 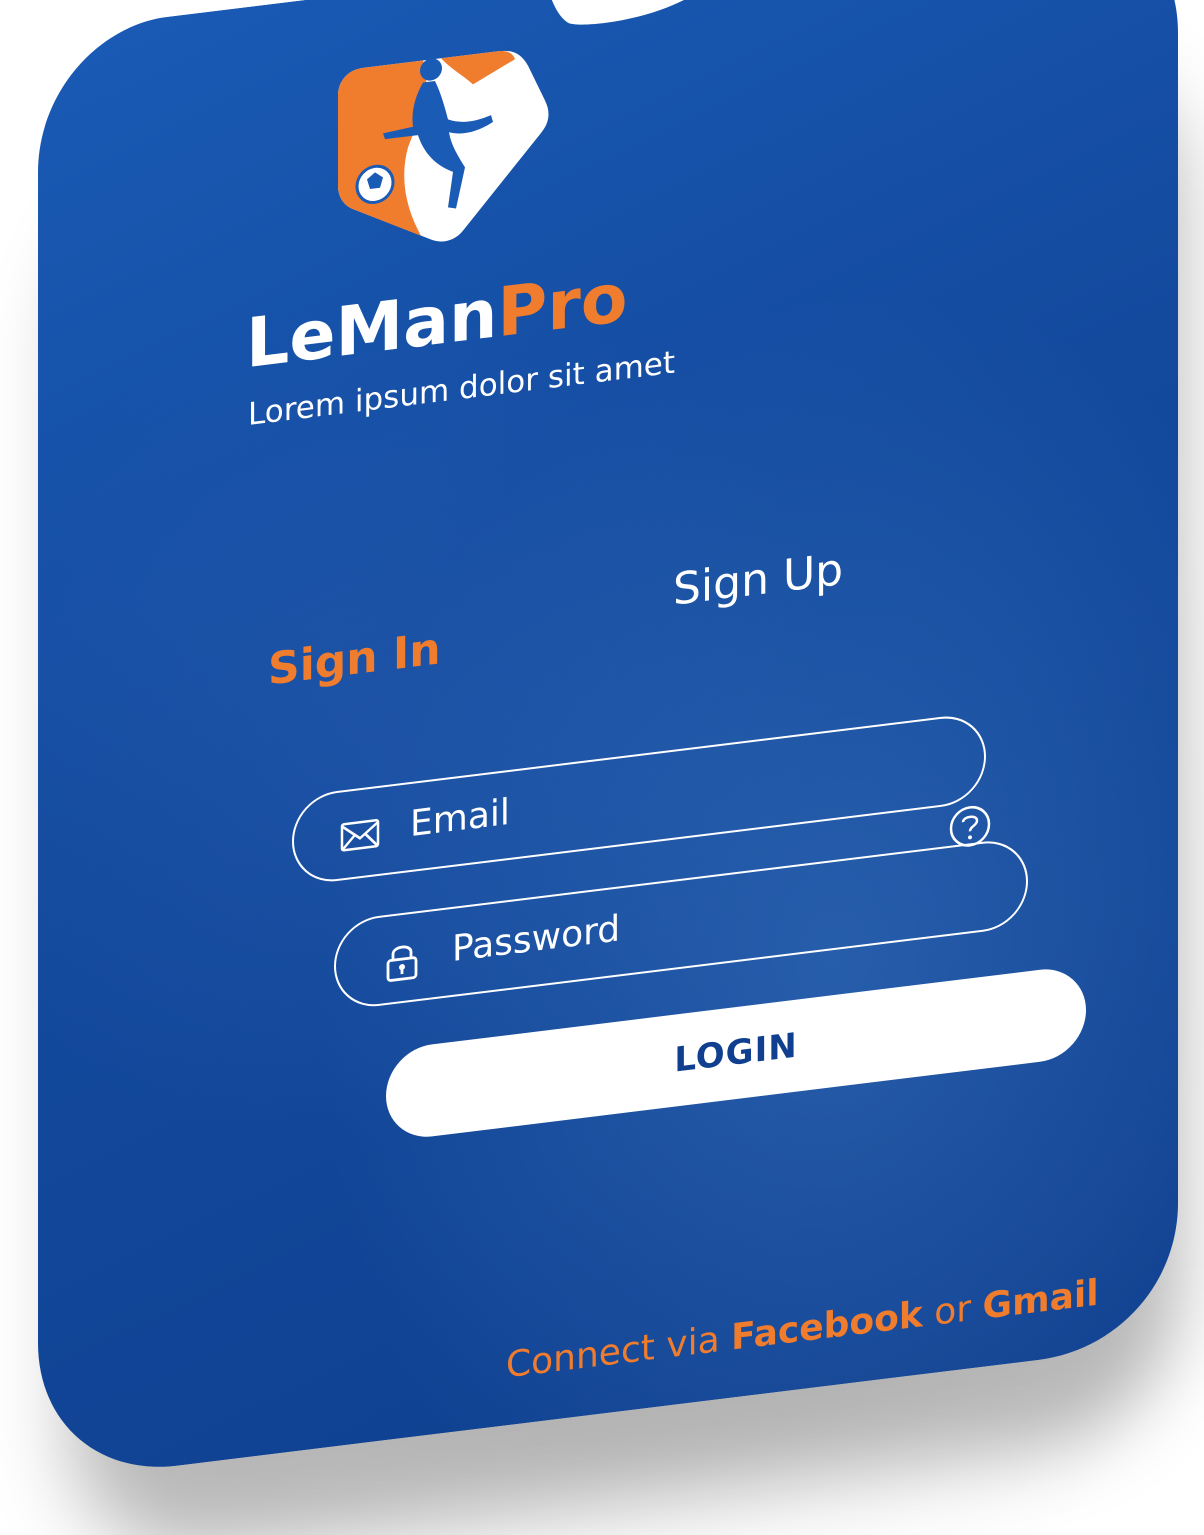 What do you see at coordinates (402, 960) in the screenshot?
I see `lock-icon` at bounding box center [402, 960].